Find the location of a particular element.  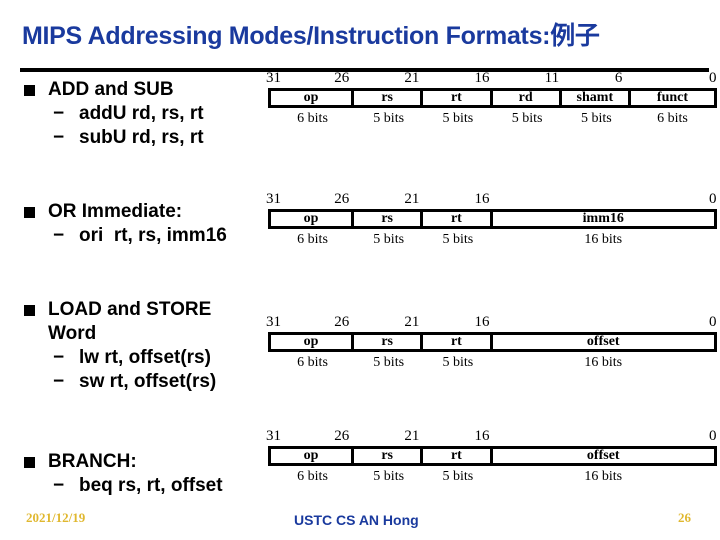

instruction-fields: op rs rt rd shamt funct is located at coordinates (492, 98).